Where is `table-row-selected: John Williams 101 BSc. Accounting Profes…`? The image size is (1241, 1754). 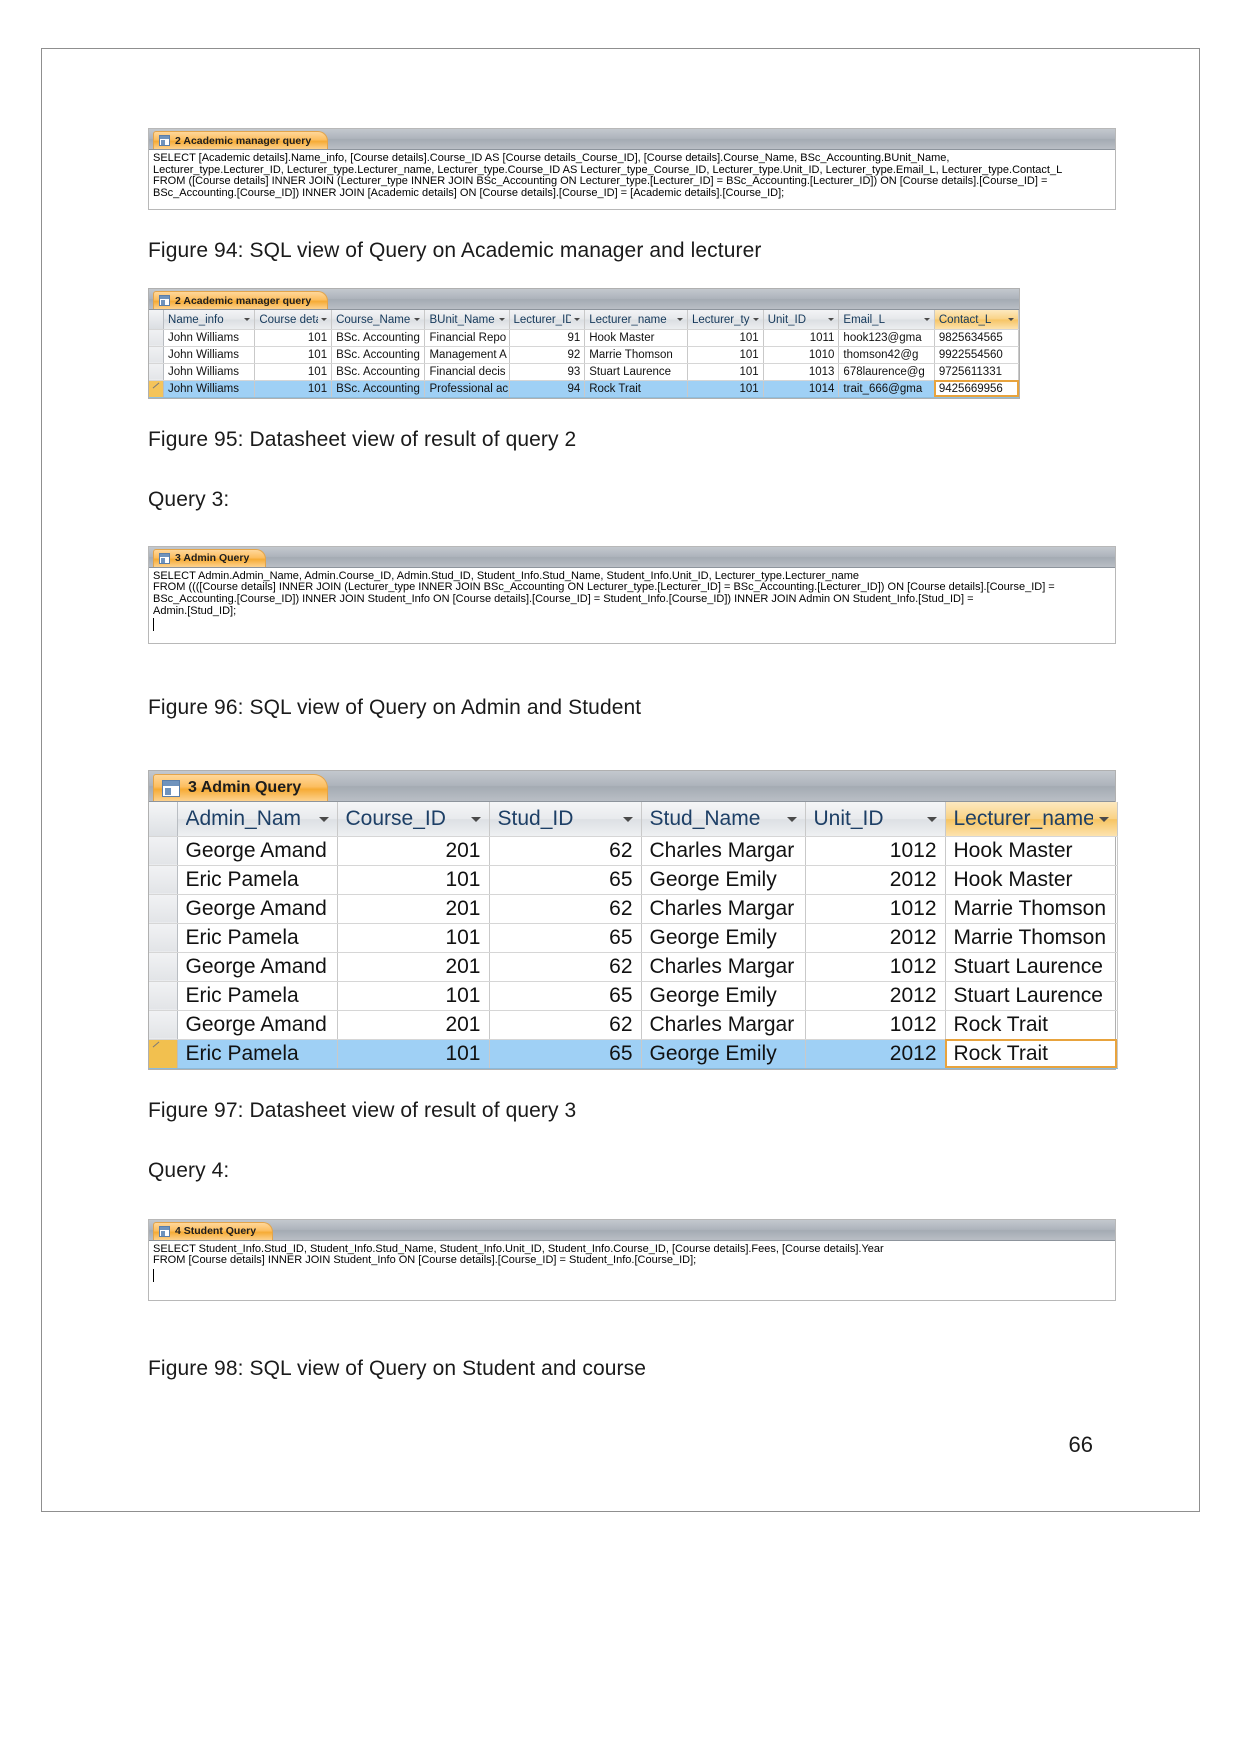
table-row-selected: John Williams 101 BSc. Accounting Profes… is located at coordinates (584, 389).